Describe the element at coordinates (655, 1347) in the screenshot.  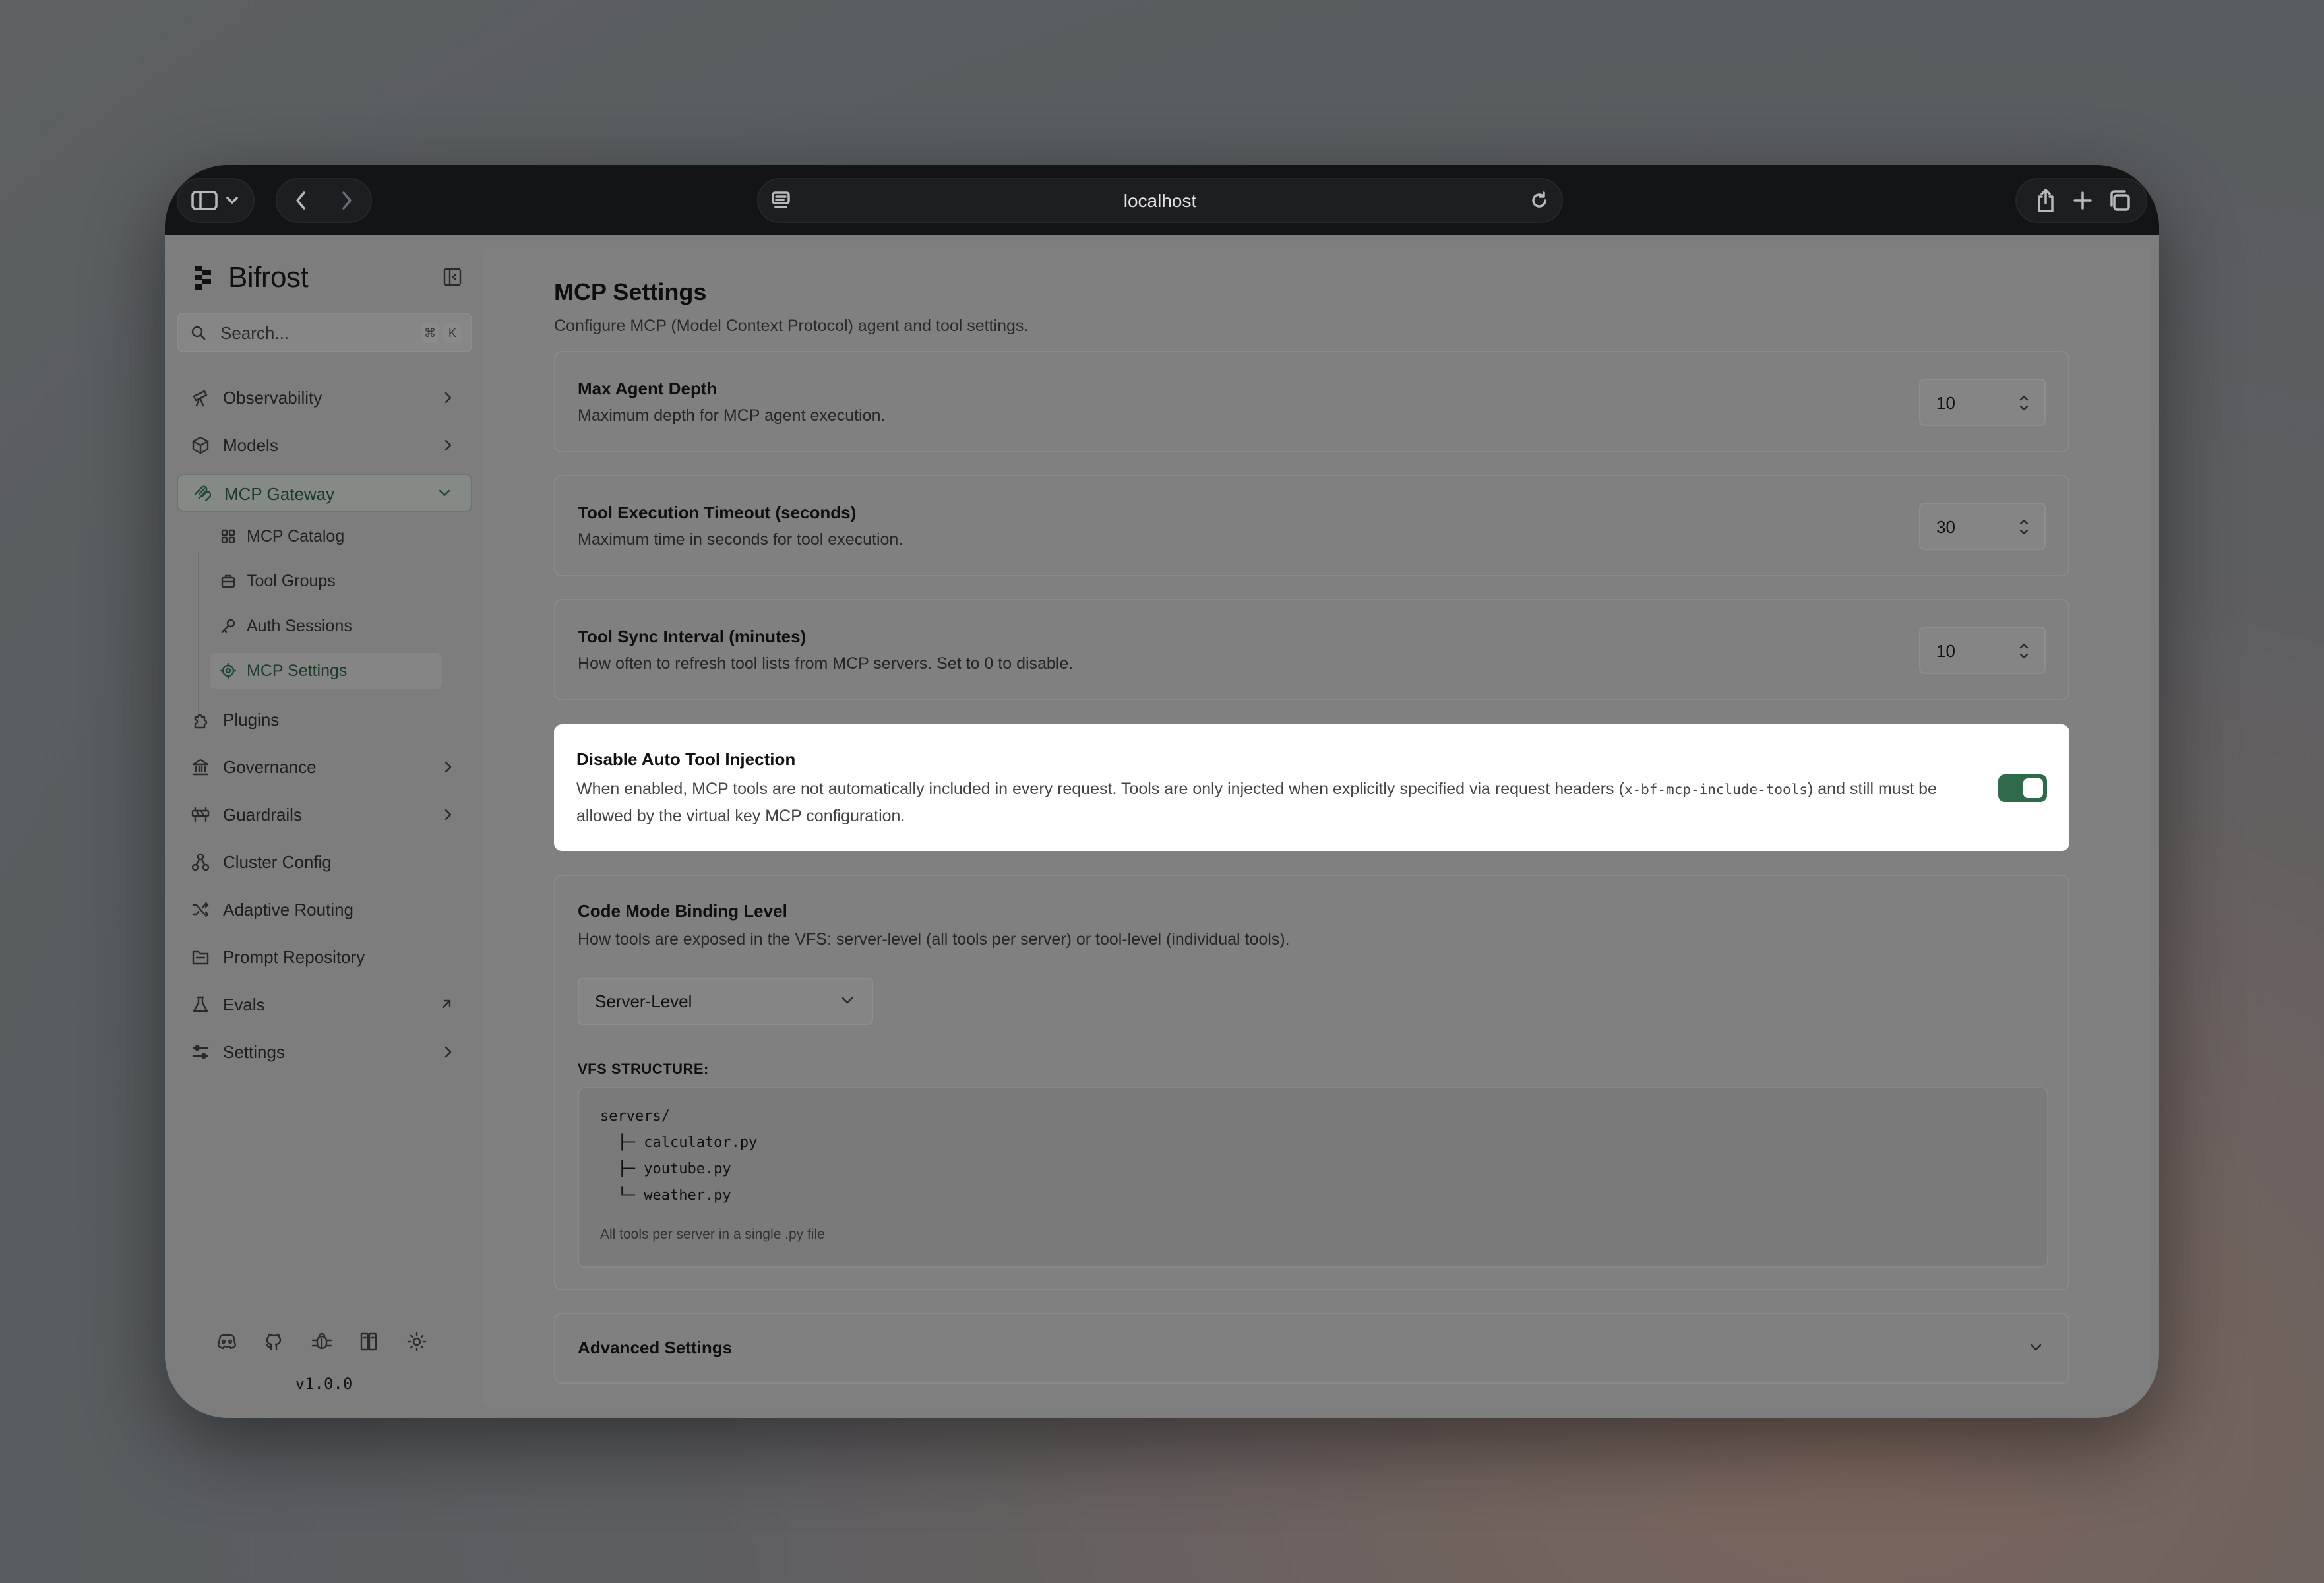
I see `accordion-title: Advanced Settings` at that location.